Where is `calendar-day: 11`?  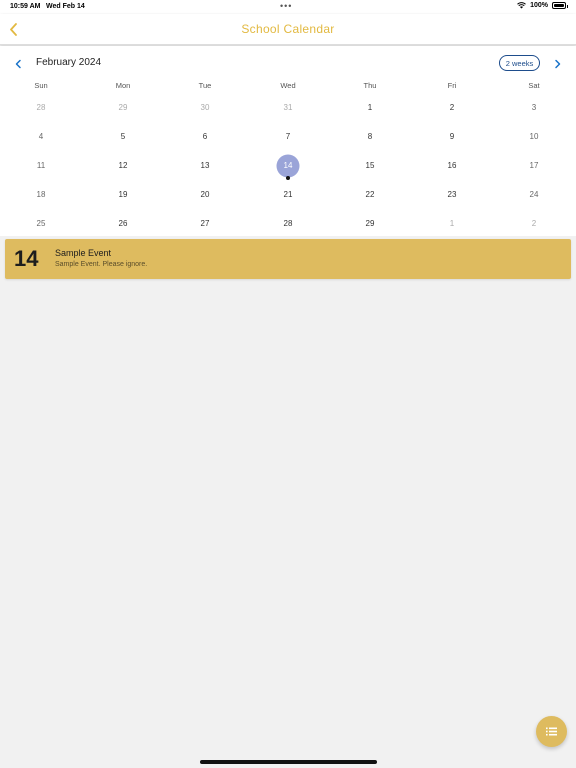 calendar-day: 11 is located at coordinates (41, 165).